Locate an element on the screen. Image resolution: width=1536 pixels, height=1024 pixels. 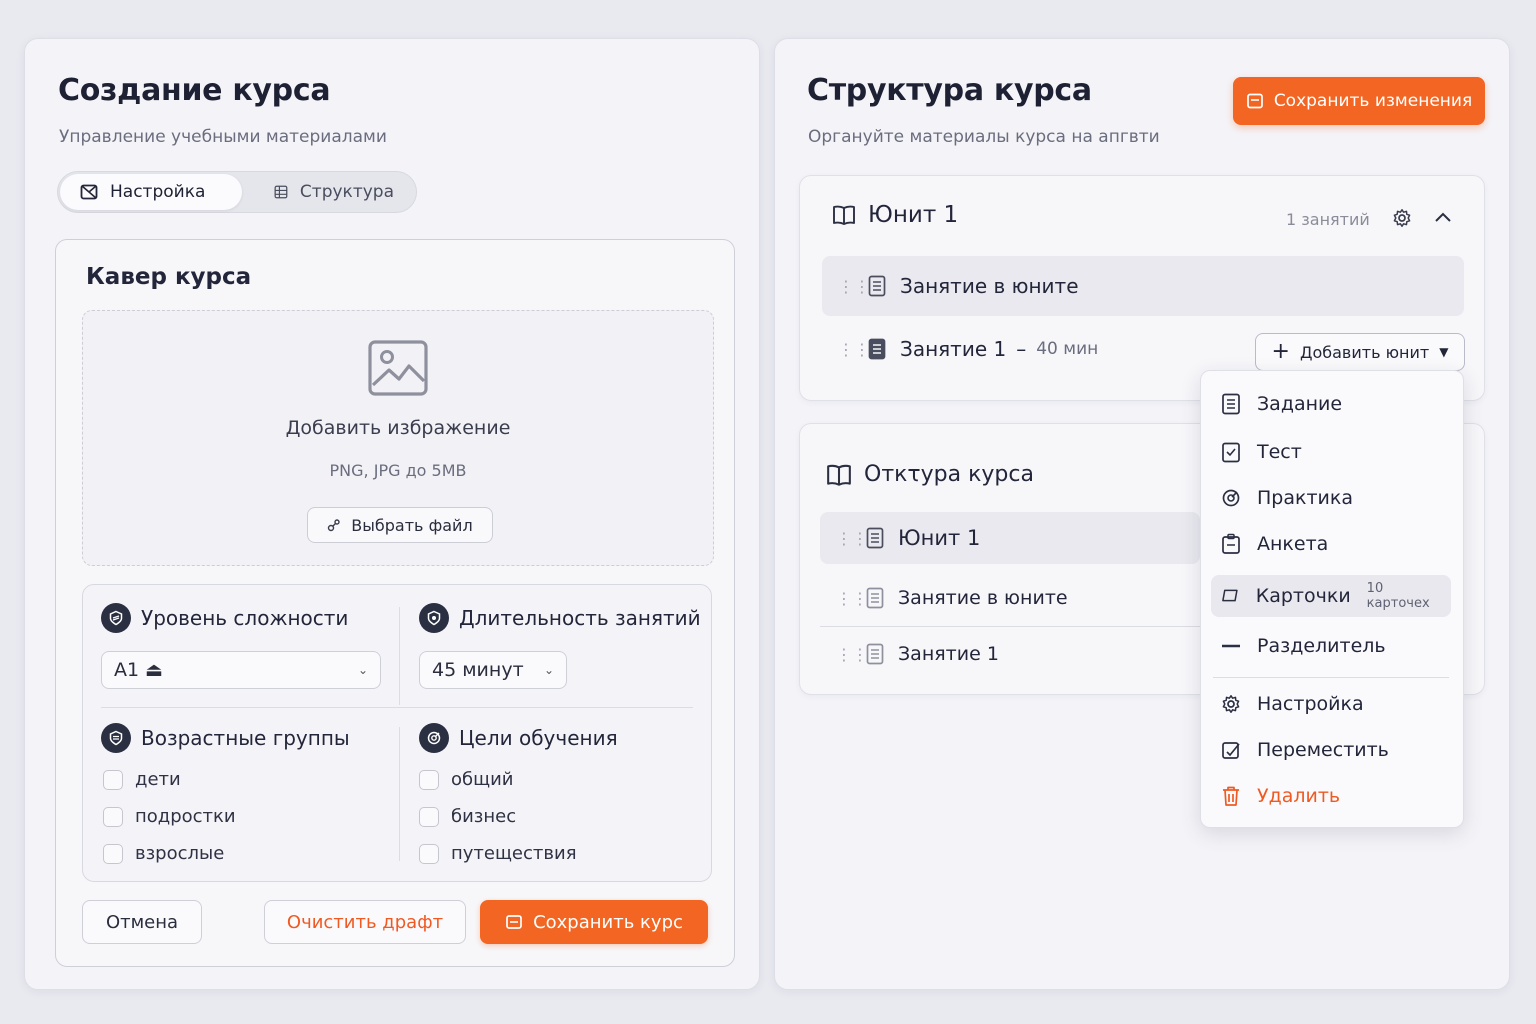
age-option-teens: подростки is located at coordinates (169, 816).